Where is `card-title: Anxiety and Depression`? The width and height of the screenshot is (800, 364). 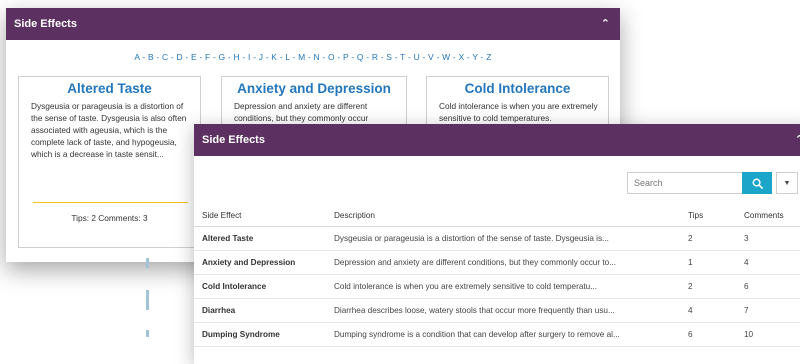 card-title: Anxiety and Depression is located at coordinates (314, 88).